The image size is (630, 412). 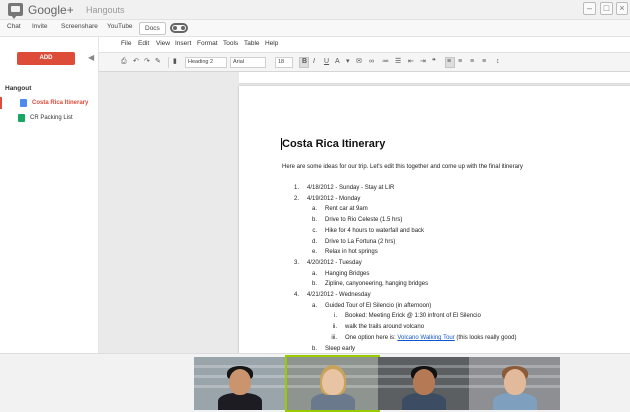 What do you see at coordinates (360, 242) in the screenshot?
I see `list-item: Drive to La Fortuna (2 hrs)` at bounding box center [360, 242].